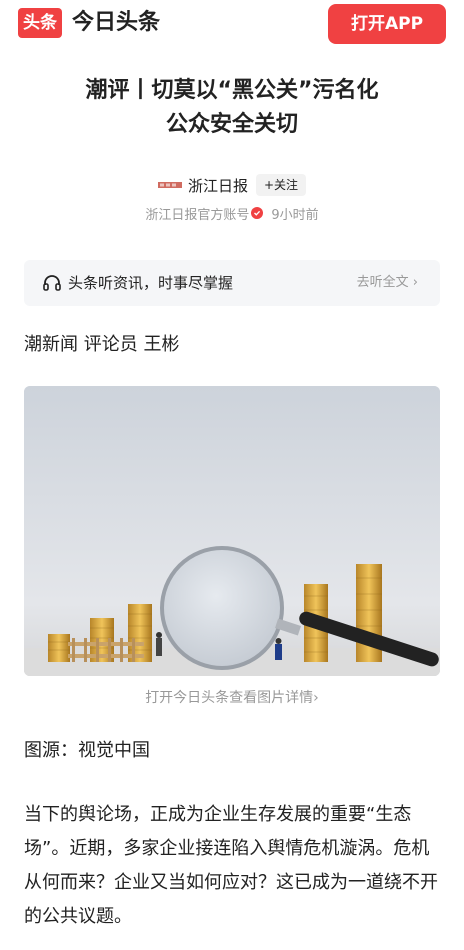 This screenshot has width=464, height=950. What do you see at coordinates (387, 24) in the screenshot?
I see `open-app-button: 打开APP` at bounding box center [387, 24].